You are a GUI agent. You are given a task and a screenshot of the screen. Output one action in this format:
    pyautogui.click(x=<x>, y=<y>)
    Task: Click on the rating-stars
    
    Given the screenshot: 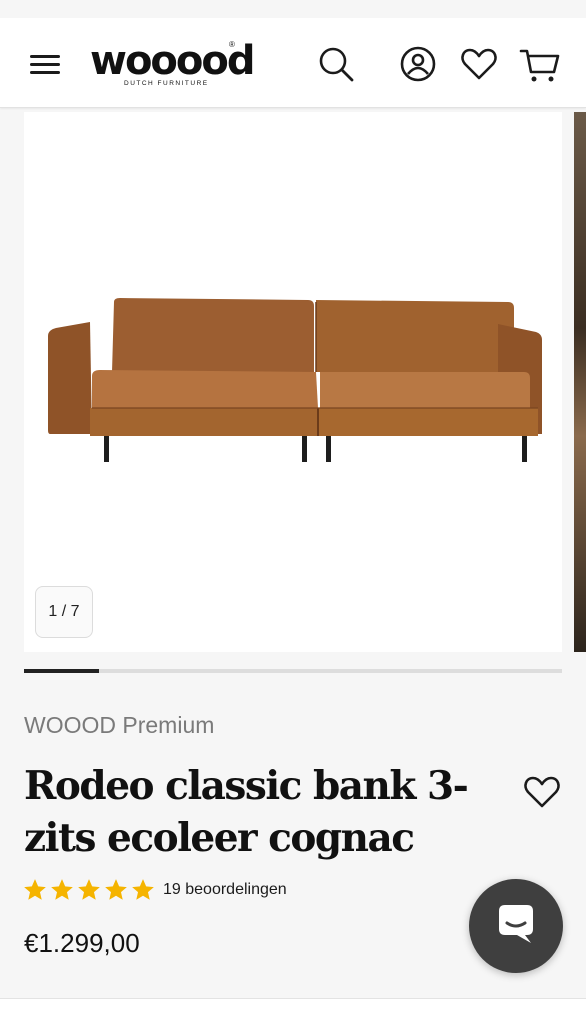 What is the action you would take?
    pyautogui.click(x=89, y=890)
    